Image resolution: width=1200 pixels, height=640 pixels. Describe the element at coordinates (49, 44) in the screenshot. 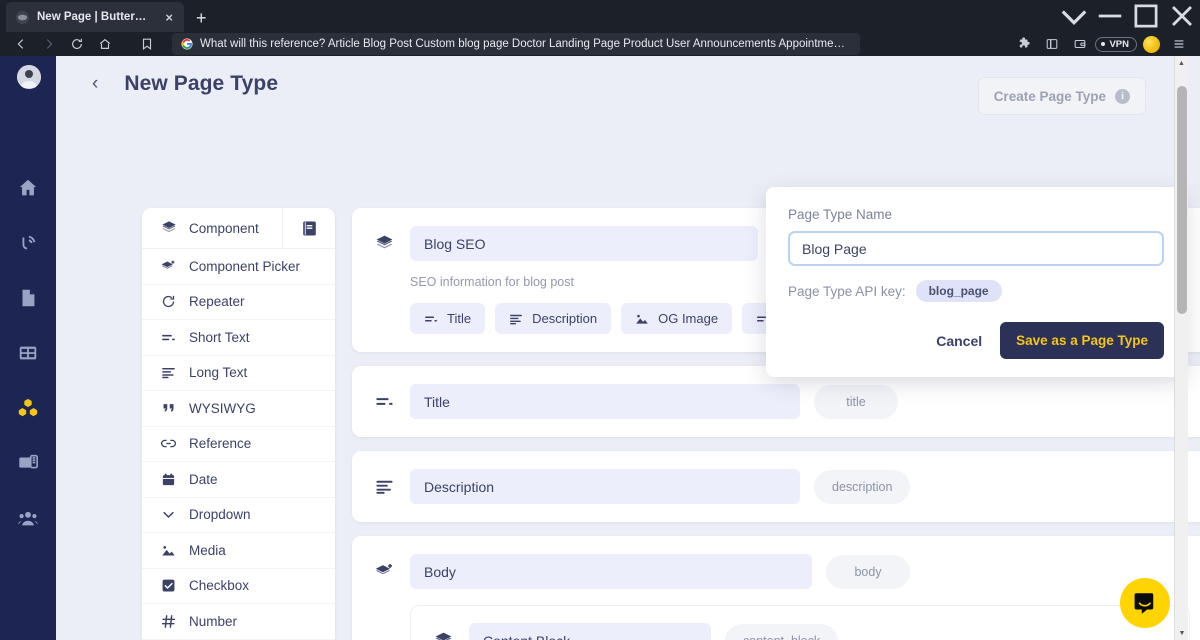

I see `forward-icon` at that location.